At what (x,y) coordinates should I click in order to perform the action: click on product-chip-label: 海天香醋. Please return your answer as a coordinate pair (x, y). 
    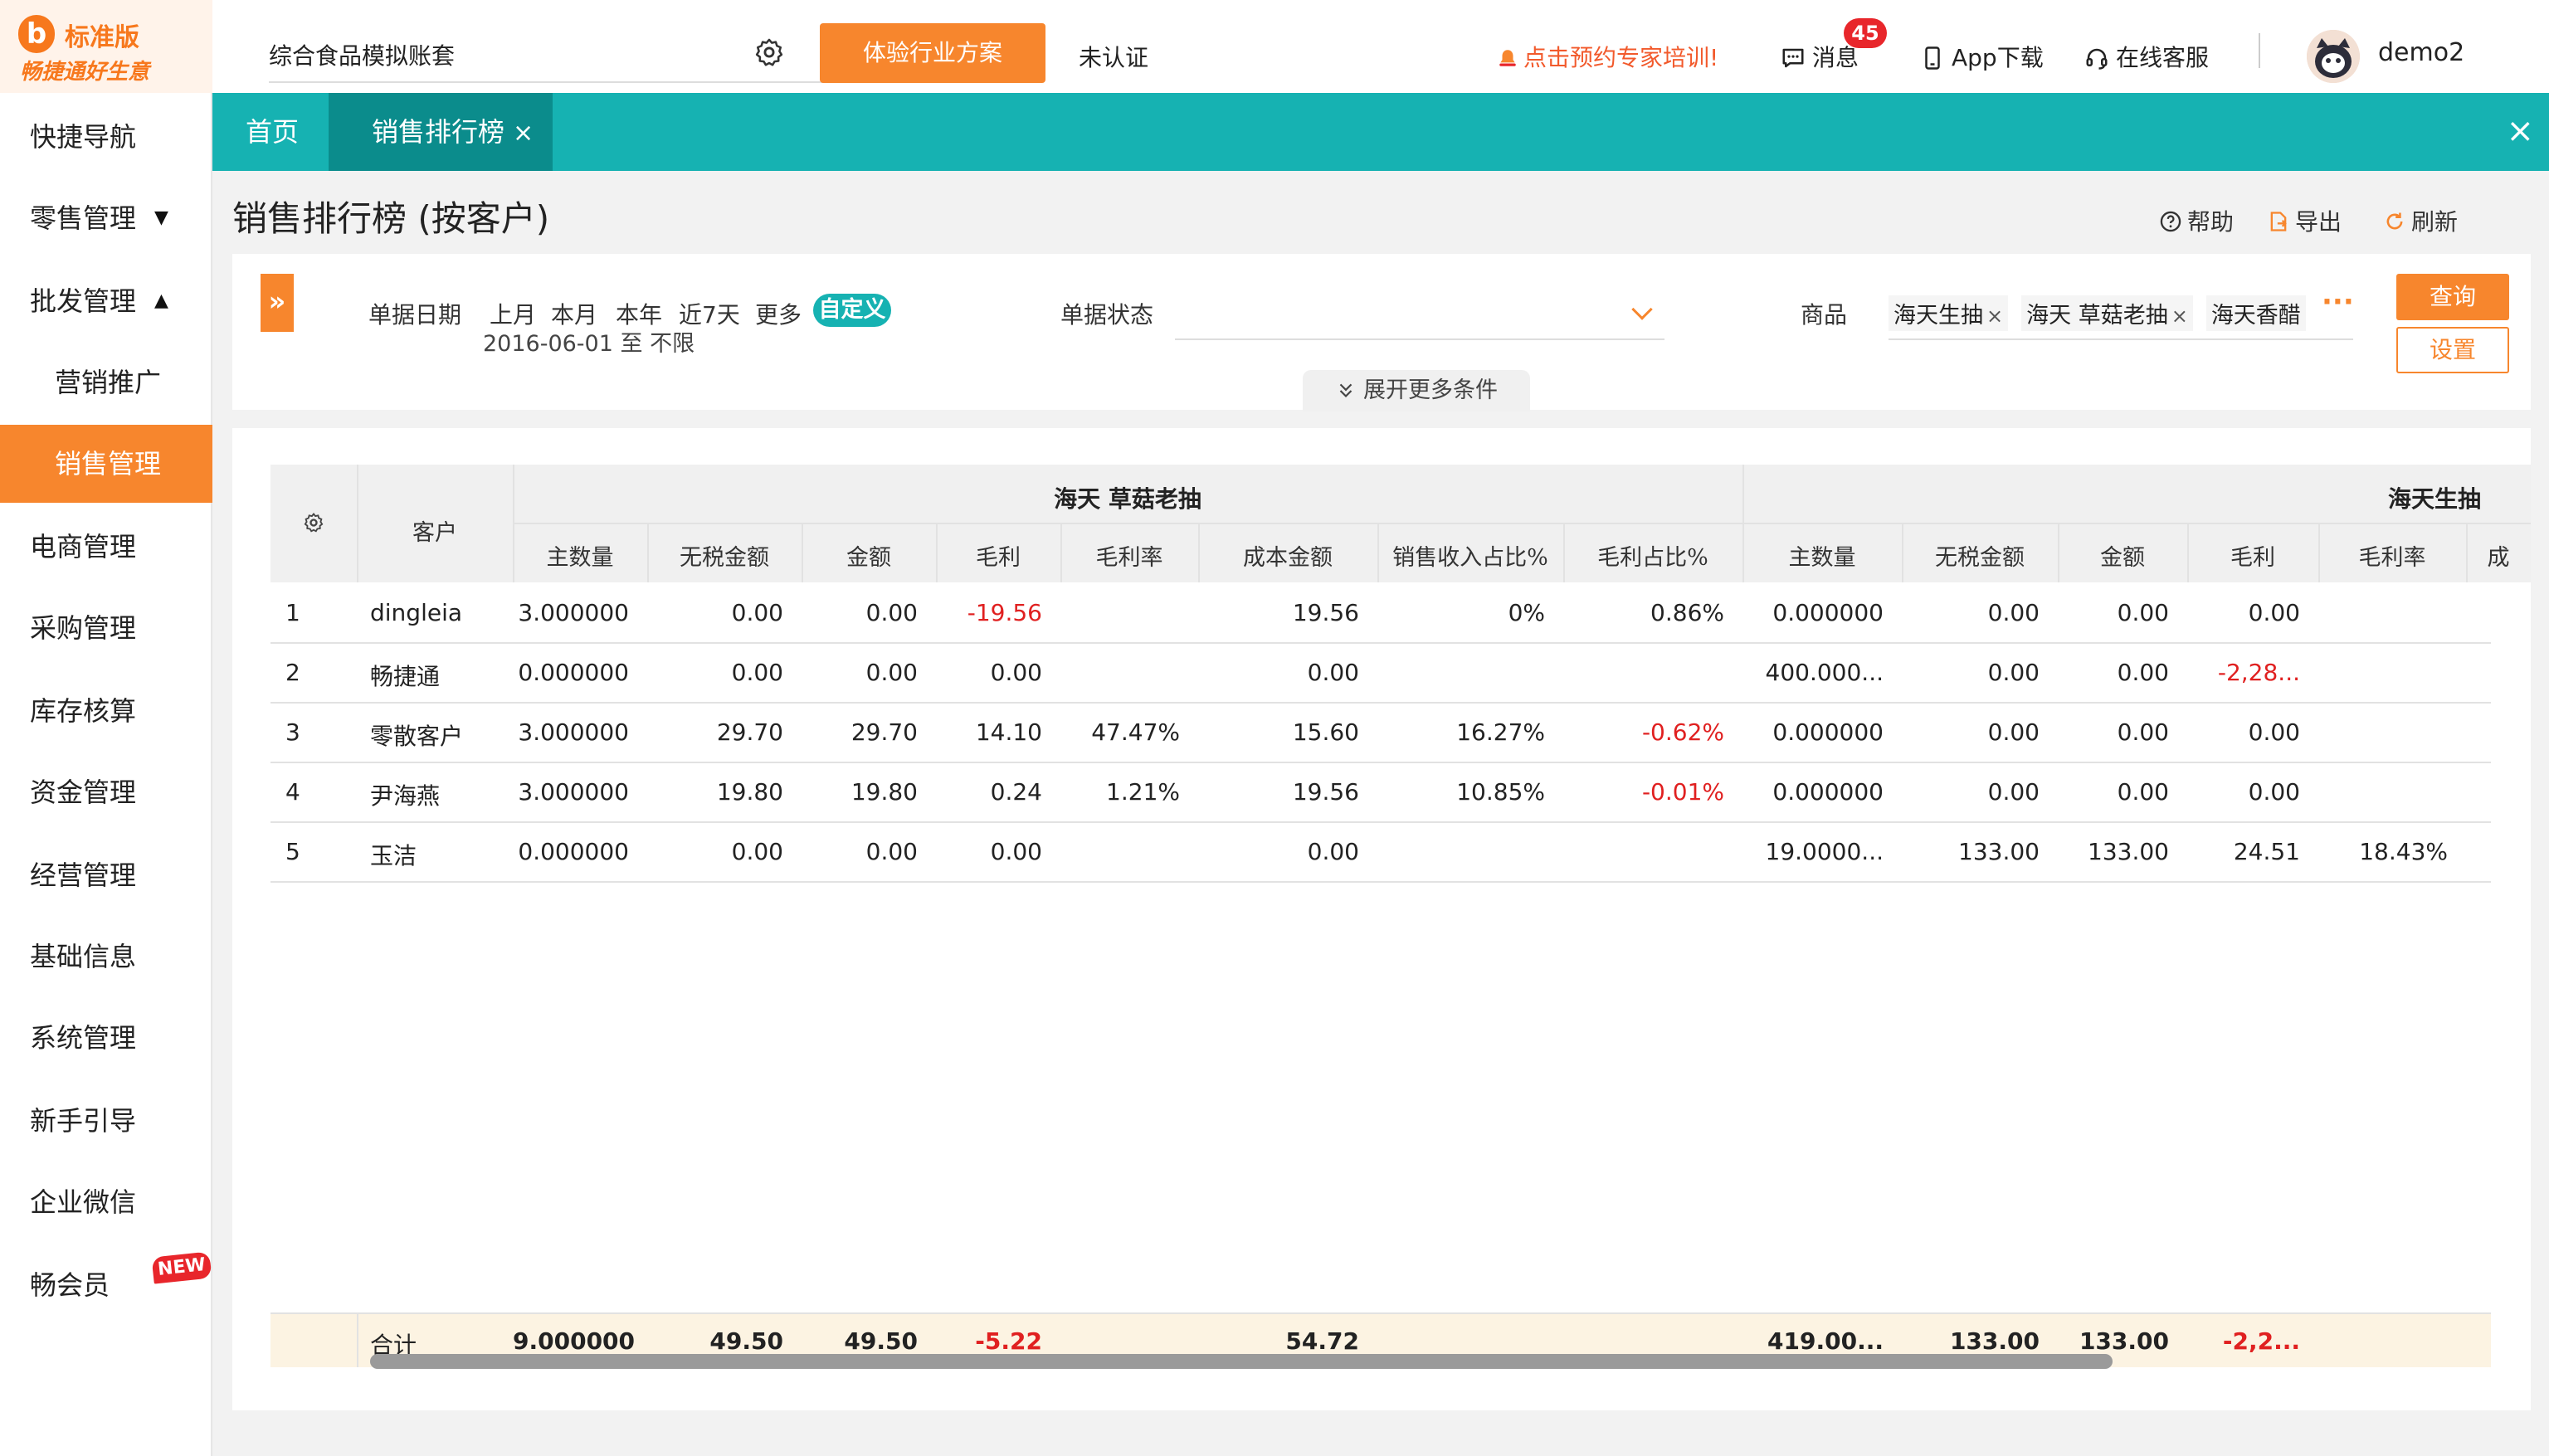
    Looking at the image, I should click on (2255, 316).